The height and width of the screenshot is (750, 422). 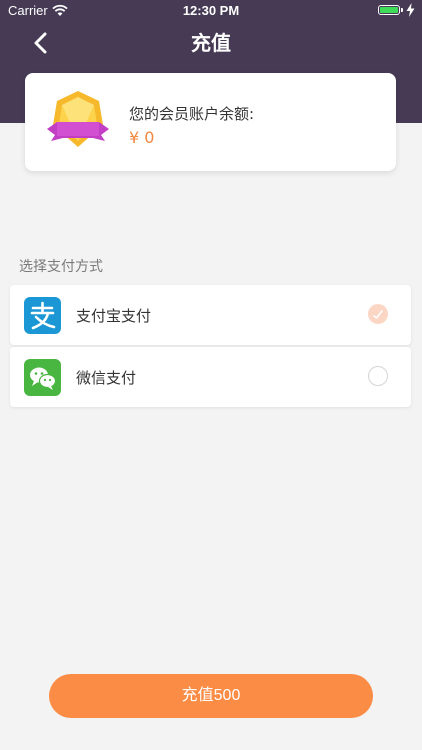 I want to click on page-title: 充值, so click(x=211, y=43).